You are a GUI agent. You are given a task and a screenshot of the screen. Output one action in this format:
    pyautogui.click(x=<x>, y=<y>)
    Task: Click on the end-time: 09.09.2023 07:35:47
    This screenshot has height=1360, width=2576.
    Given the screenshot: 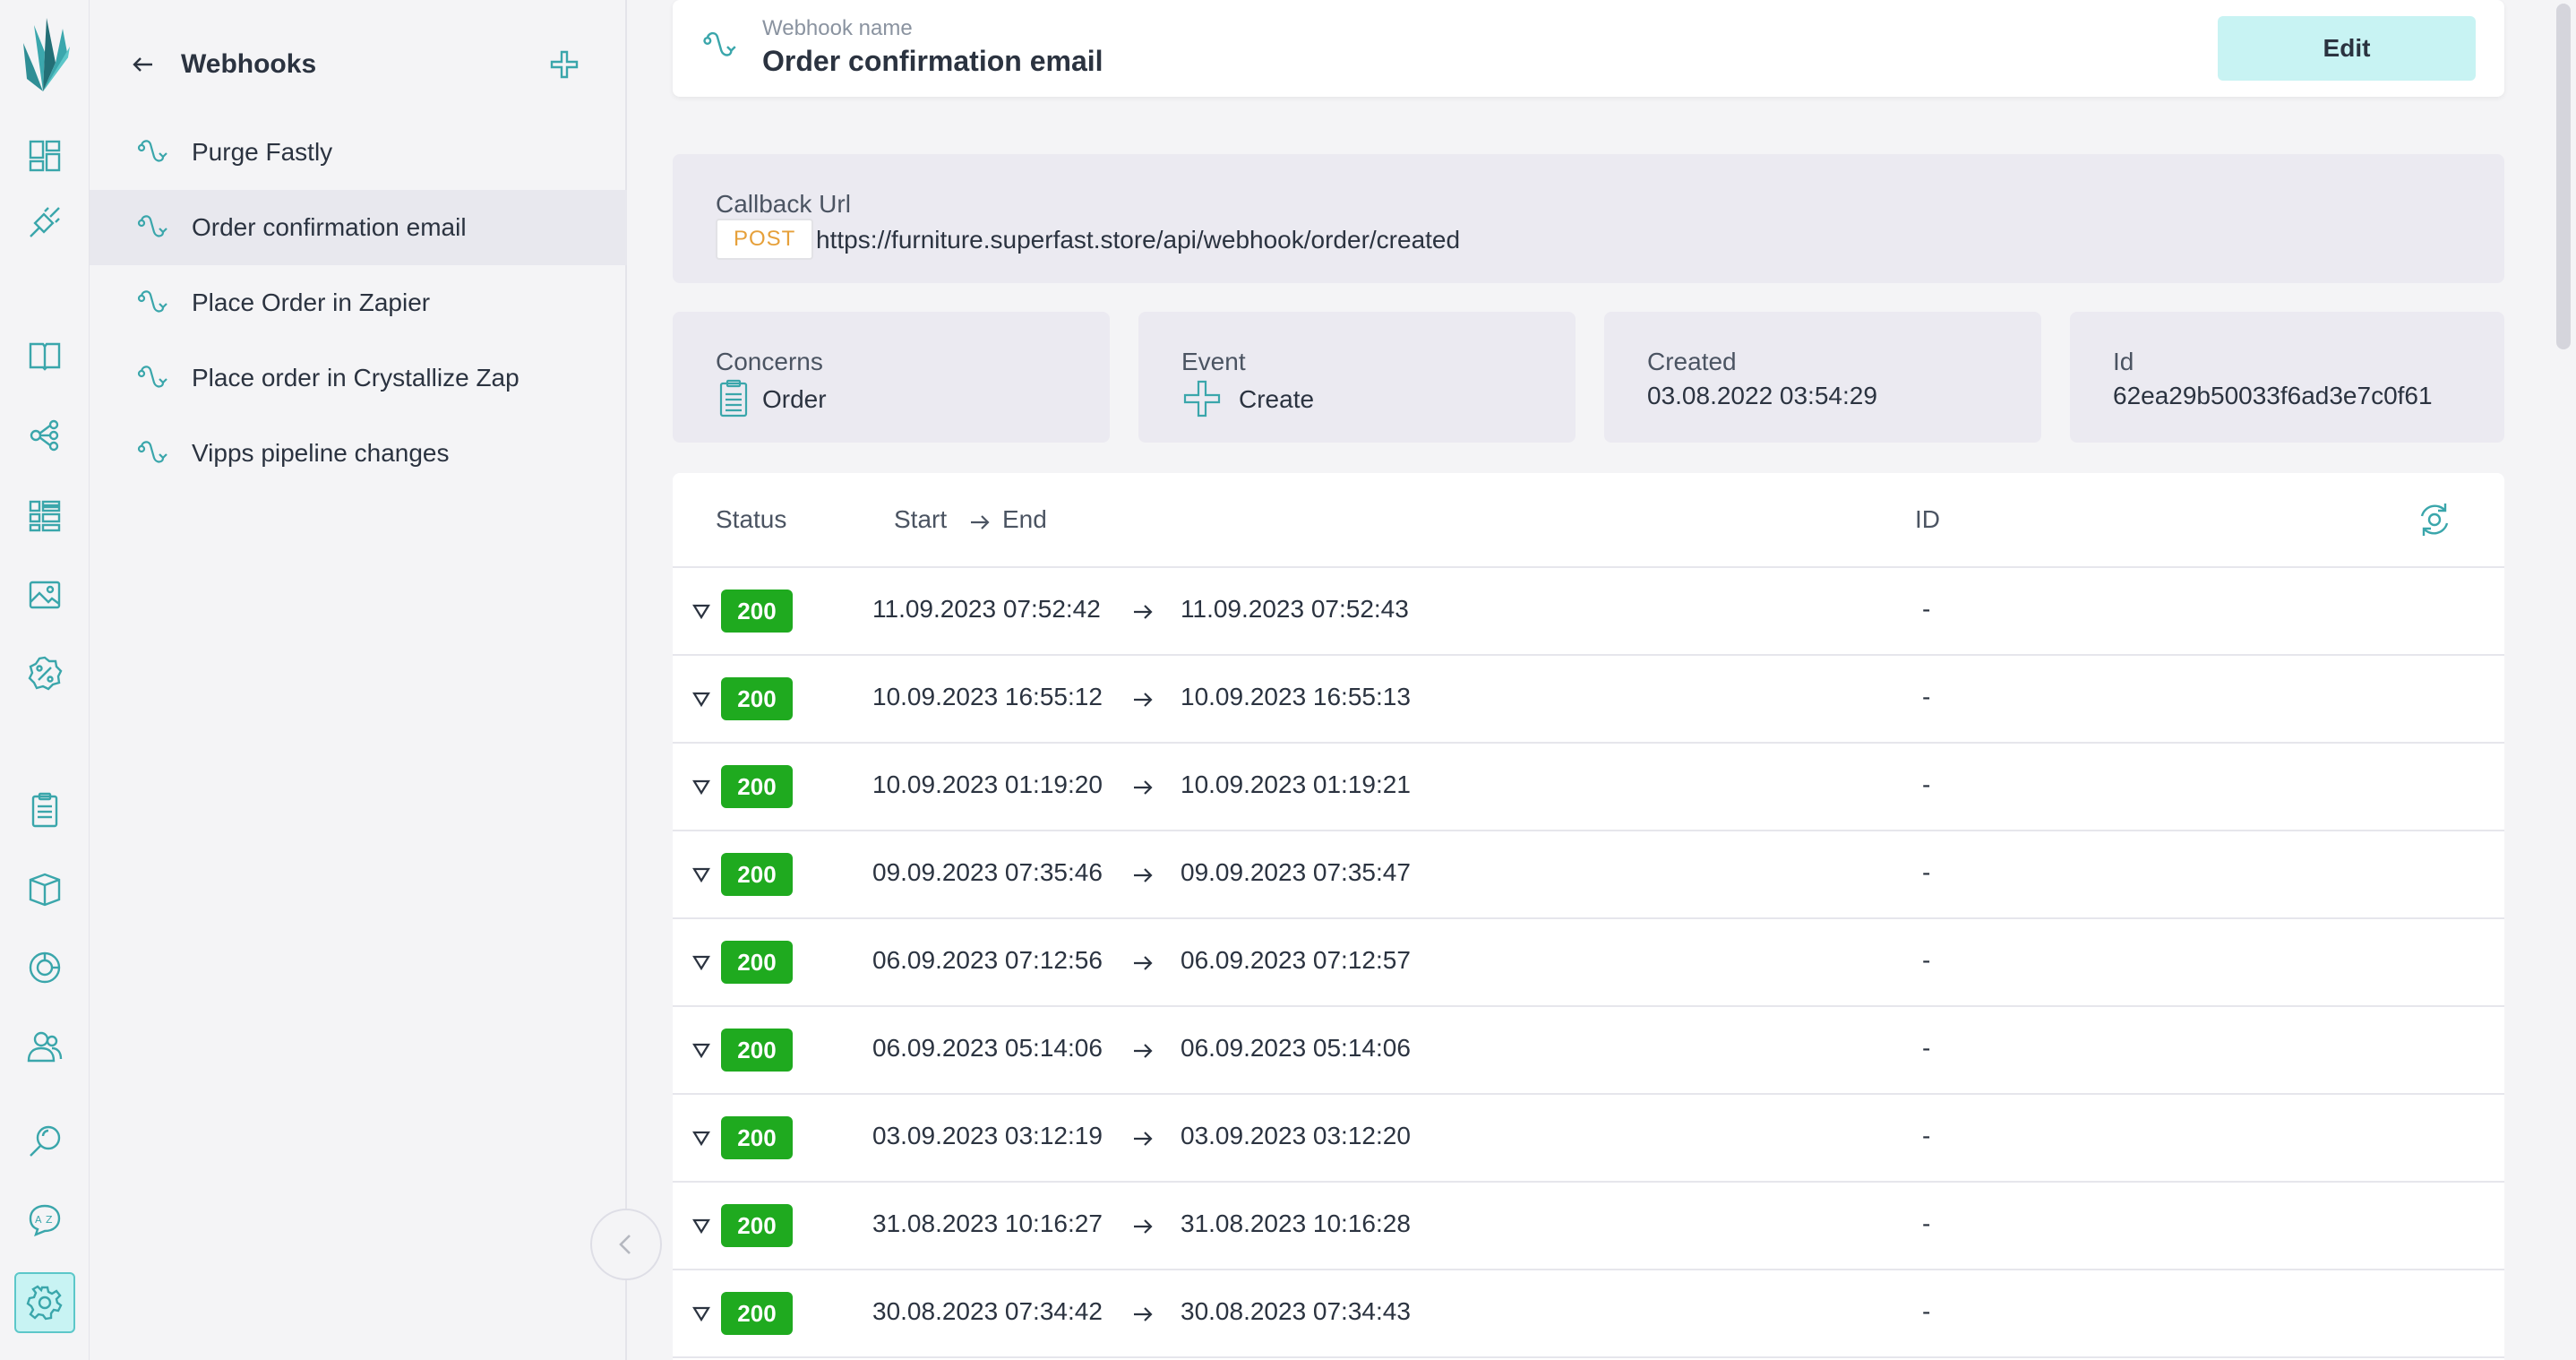 What is the action you would take?
    pyautogui.click(x=1296, y=872)
    